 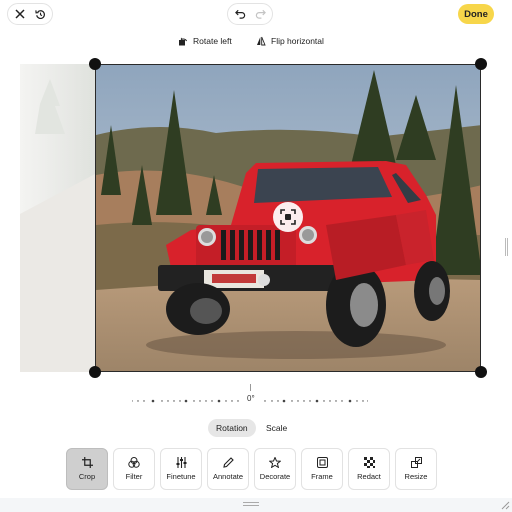 What do you see at coordinates (275, 469) in the screenshot?
I see `tool-decorate: Decorate` at bounding box center [275, 469].